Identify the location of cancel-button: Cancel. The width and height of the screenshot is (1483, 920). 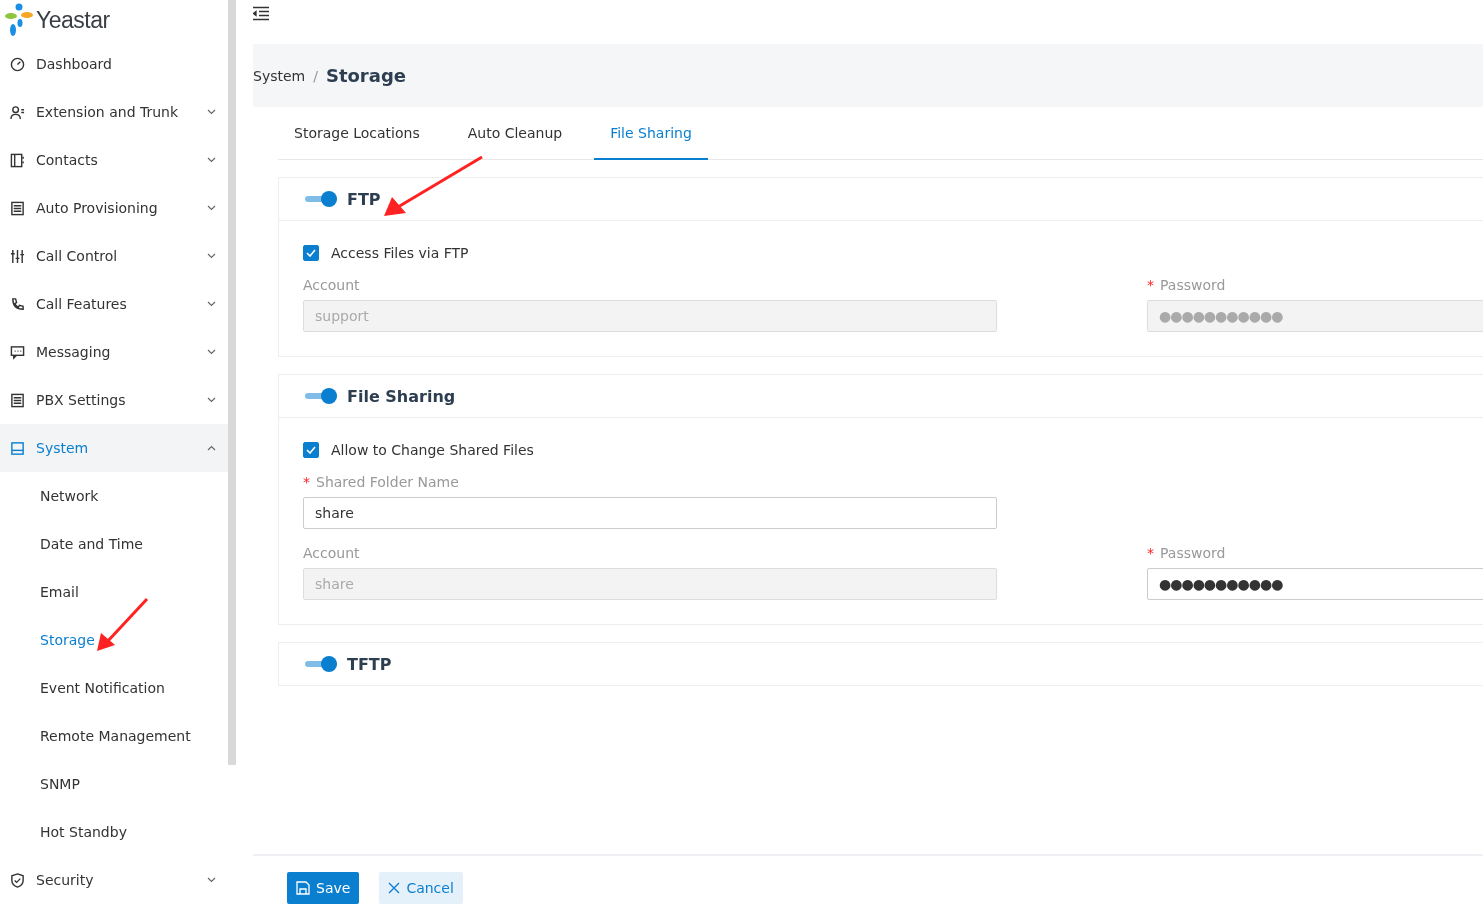
(421, 888).